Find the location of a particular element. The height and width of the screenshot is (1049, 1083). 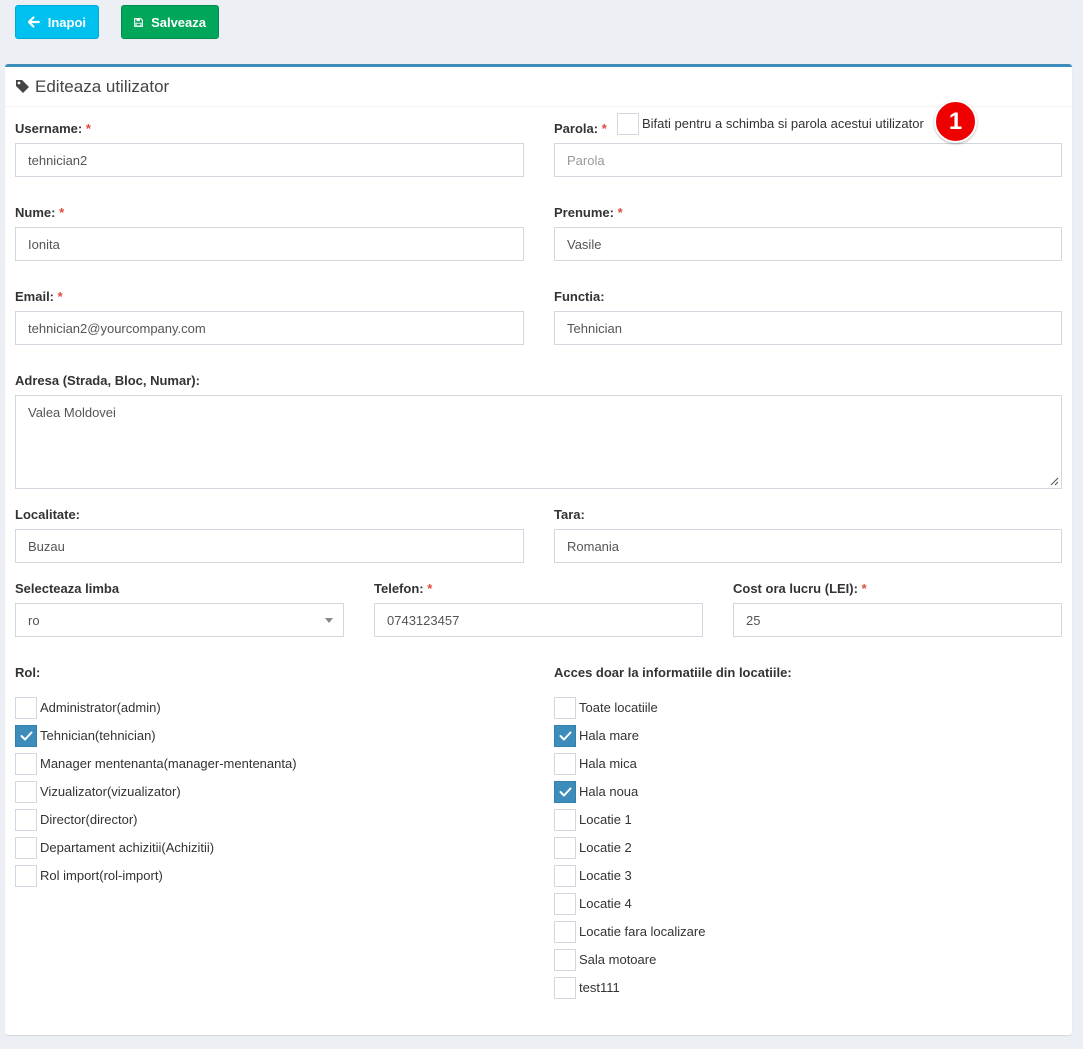

rol-checkbox-label: Manager mentenanta(manager-mentenanta) is located at coordinates (168, 763).